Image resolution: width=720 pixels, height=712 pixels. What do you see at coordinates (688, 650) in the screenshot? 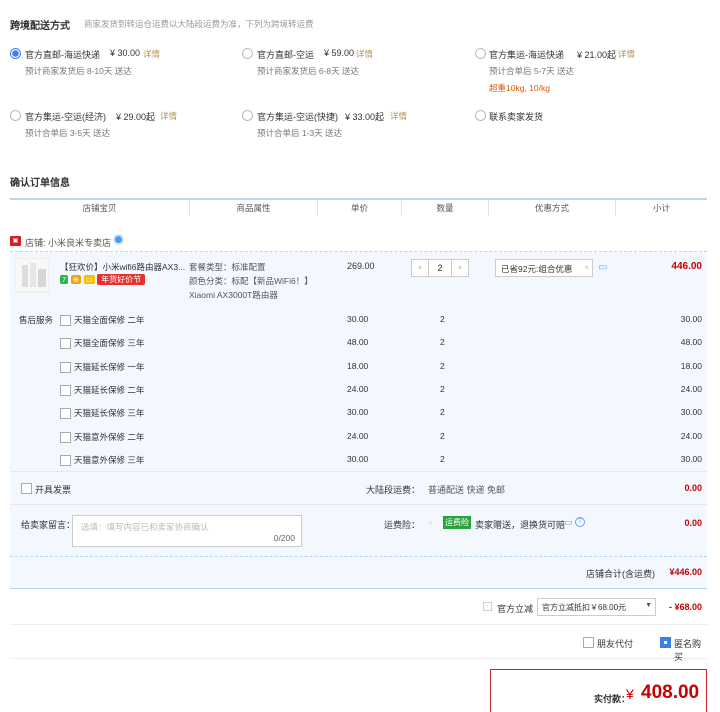
I see `anonymous-label: 匿名购买` at bounding box center [688, 650].